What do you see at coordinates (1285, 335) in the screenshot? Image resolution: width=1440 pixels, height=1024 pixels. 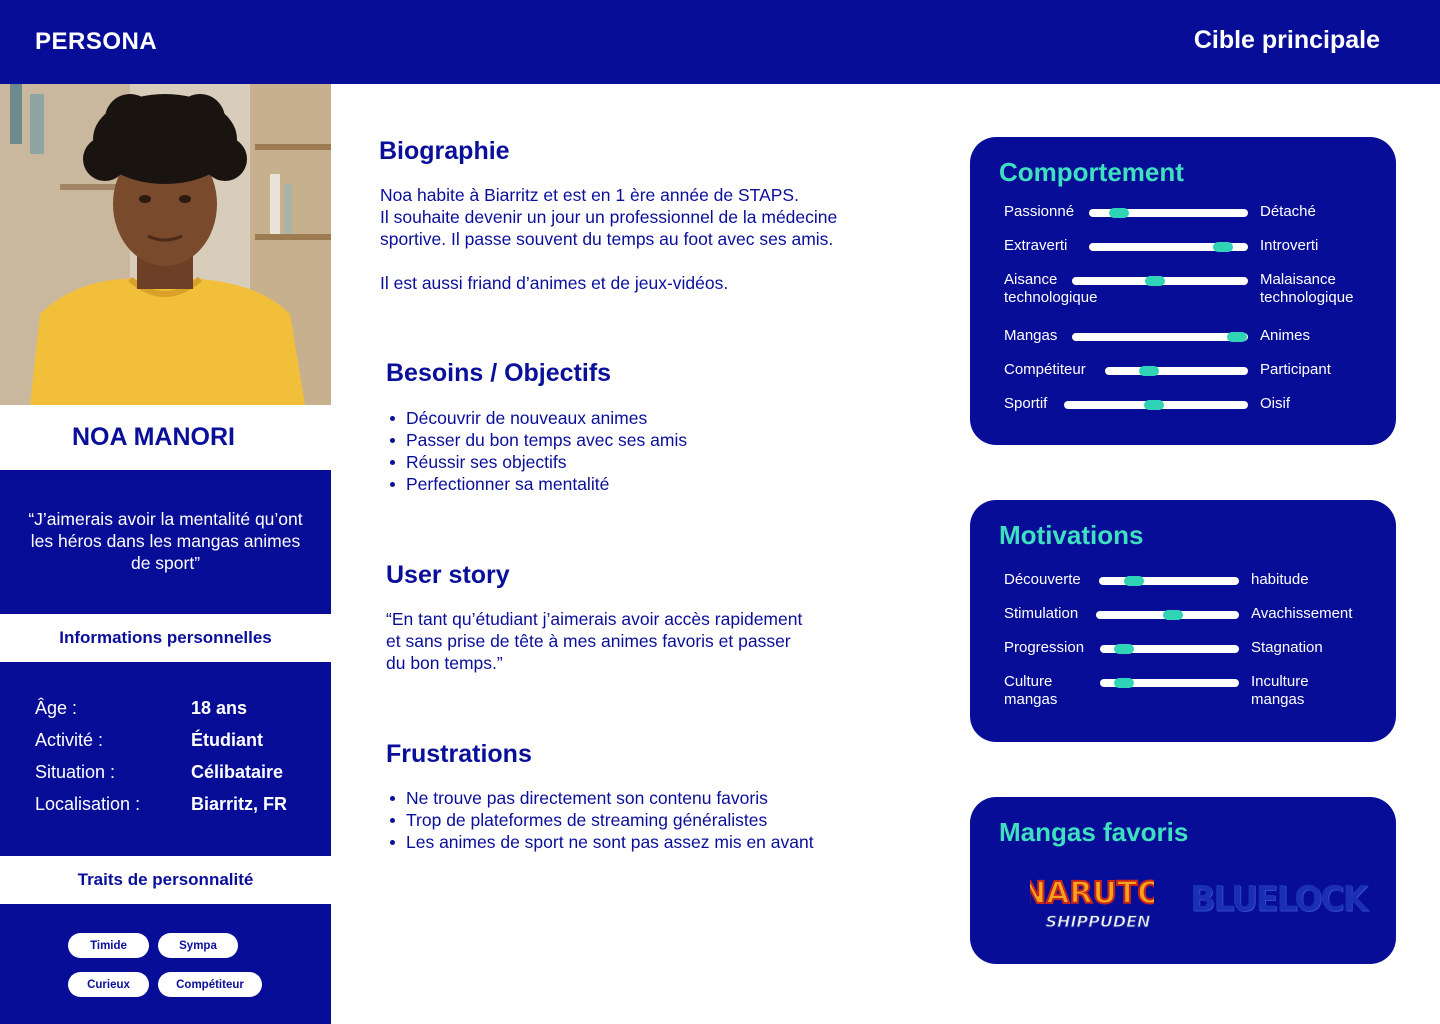 I see `slider-right-label: Animes` at bounding box center [1285, 335].